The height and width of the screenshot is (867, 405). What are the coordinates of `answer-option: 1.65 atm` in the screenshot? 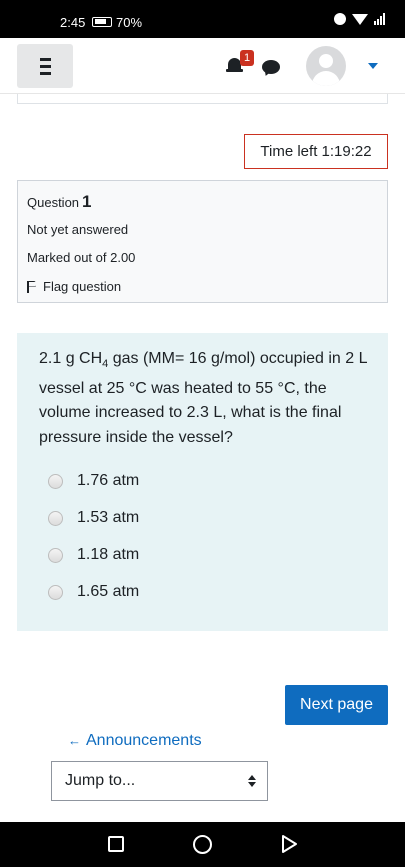 It's located at (93, 592).